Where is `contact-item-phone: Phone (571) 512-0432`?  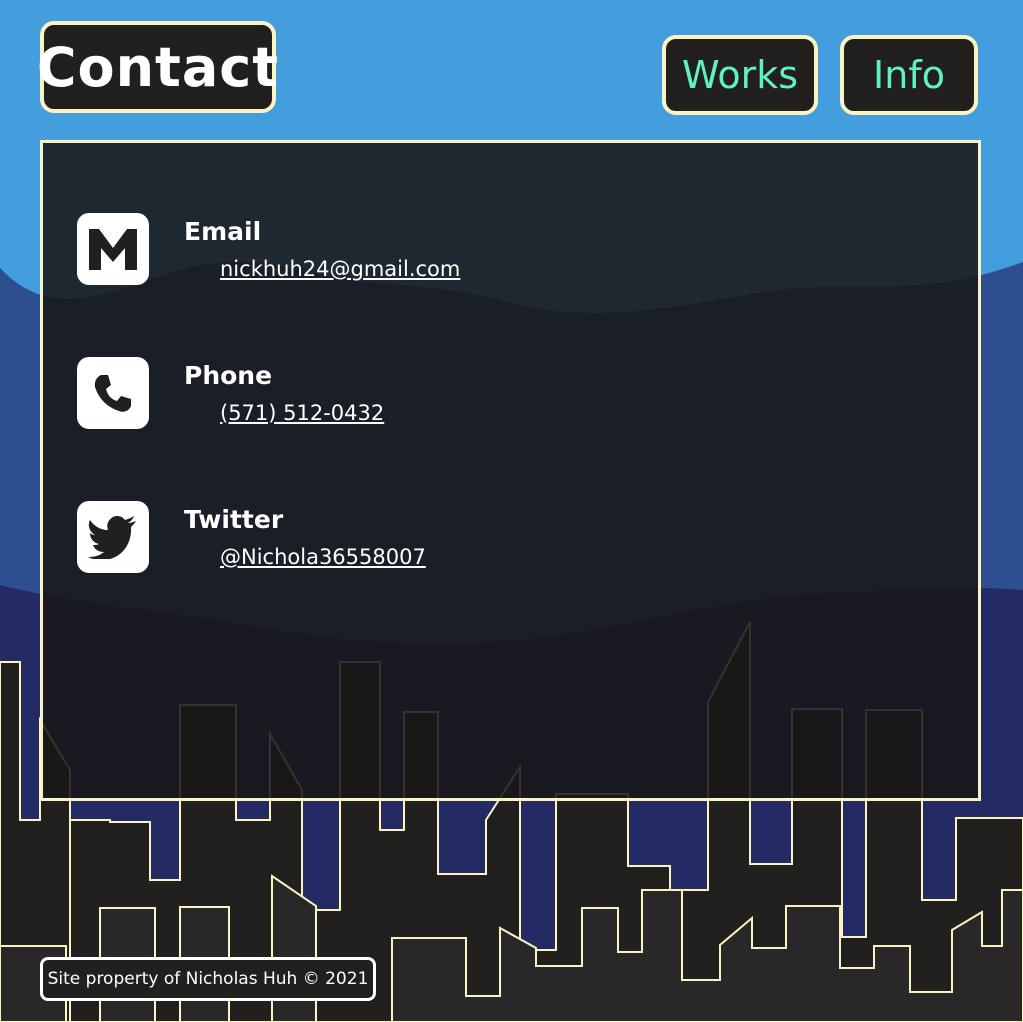
contact-item-phone: Phone (571) 512-0432 is located at coordinates (377, 397).